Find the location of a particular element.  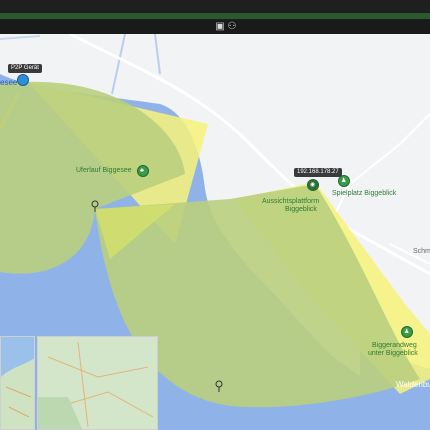

camera-icon: ◉ is located at coordinates (313, 185).